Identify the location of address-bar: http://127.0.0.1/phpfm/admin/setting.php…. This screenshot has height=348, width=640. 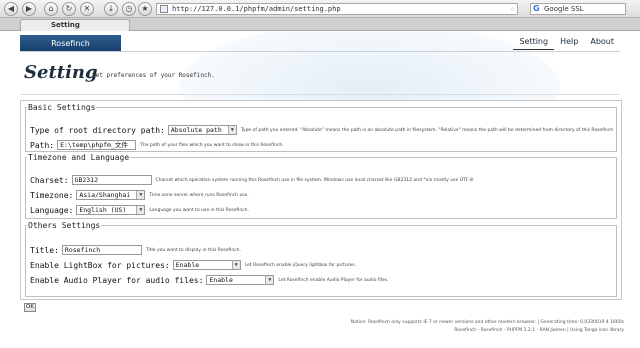
(337, 9).